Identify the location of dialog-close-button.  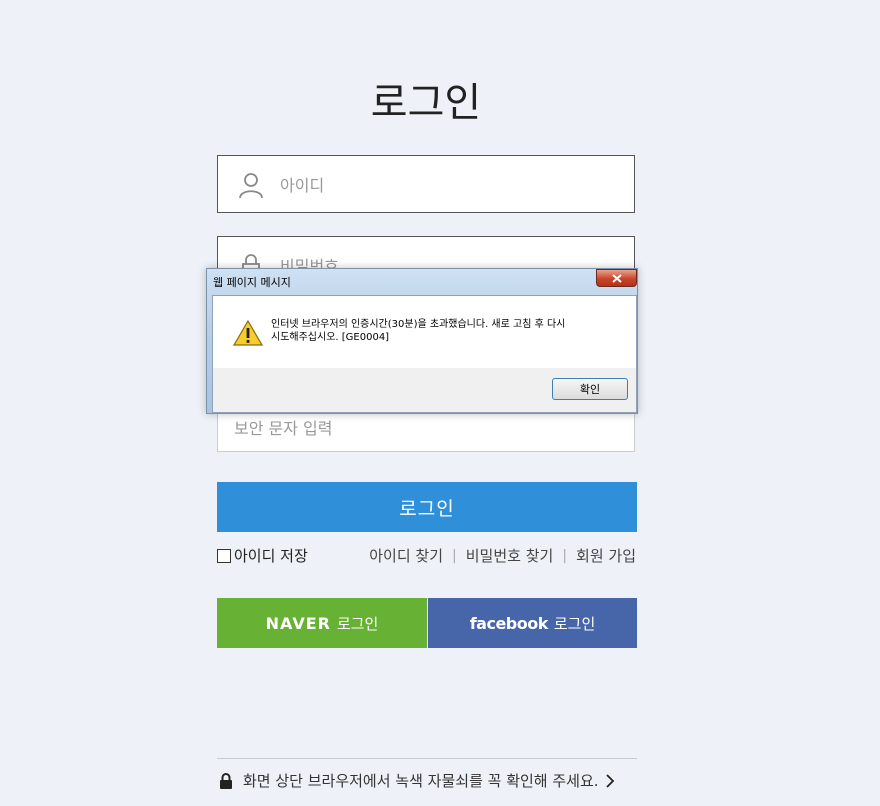
(616, 278).